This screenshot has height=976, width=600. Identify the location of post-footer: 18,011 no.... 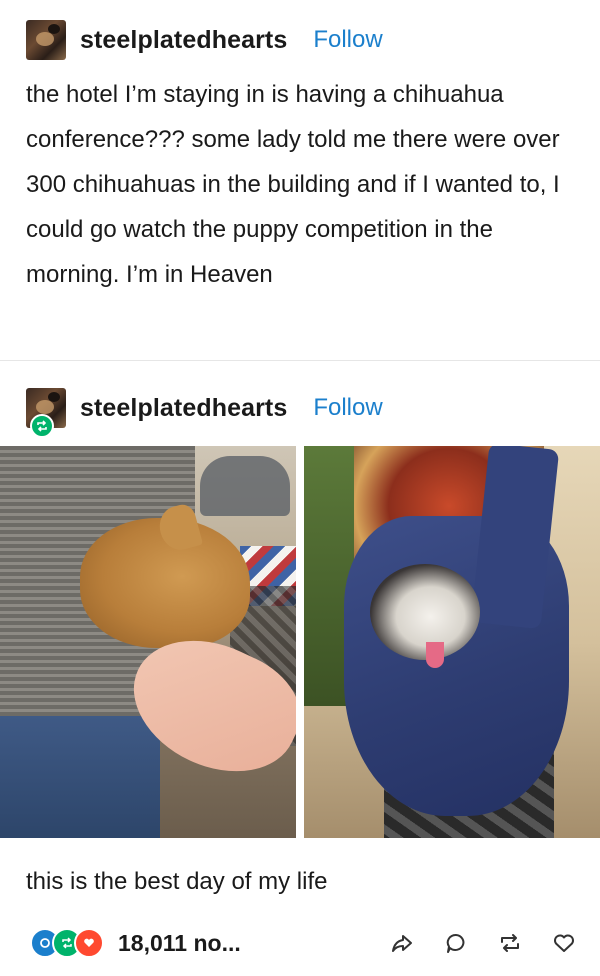
(303, 943).